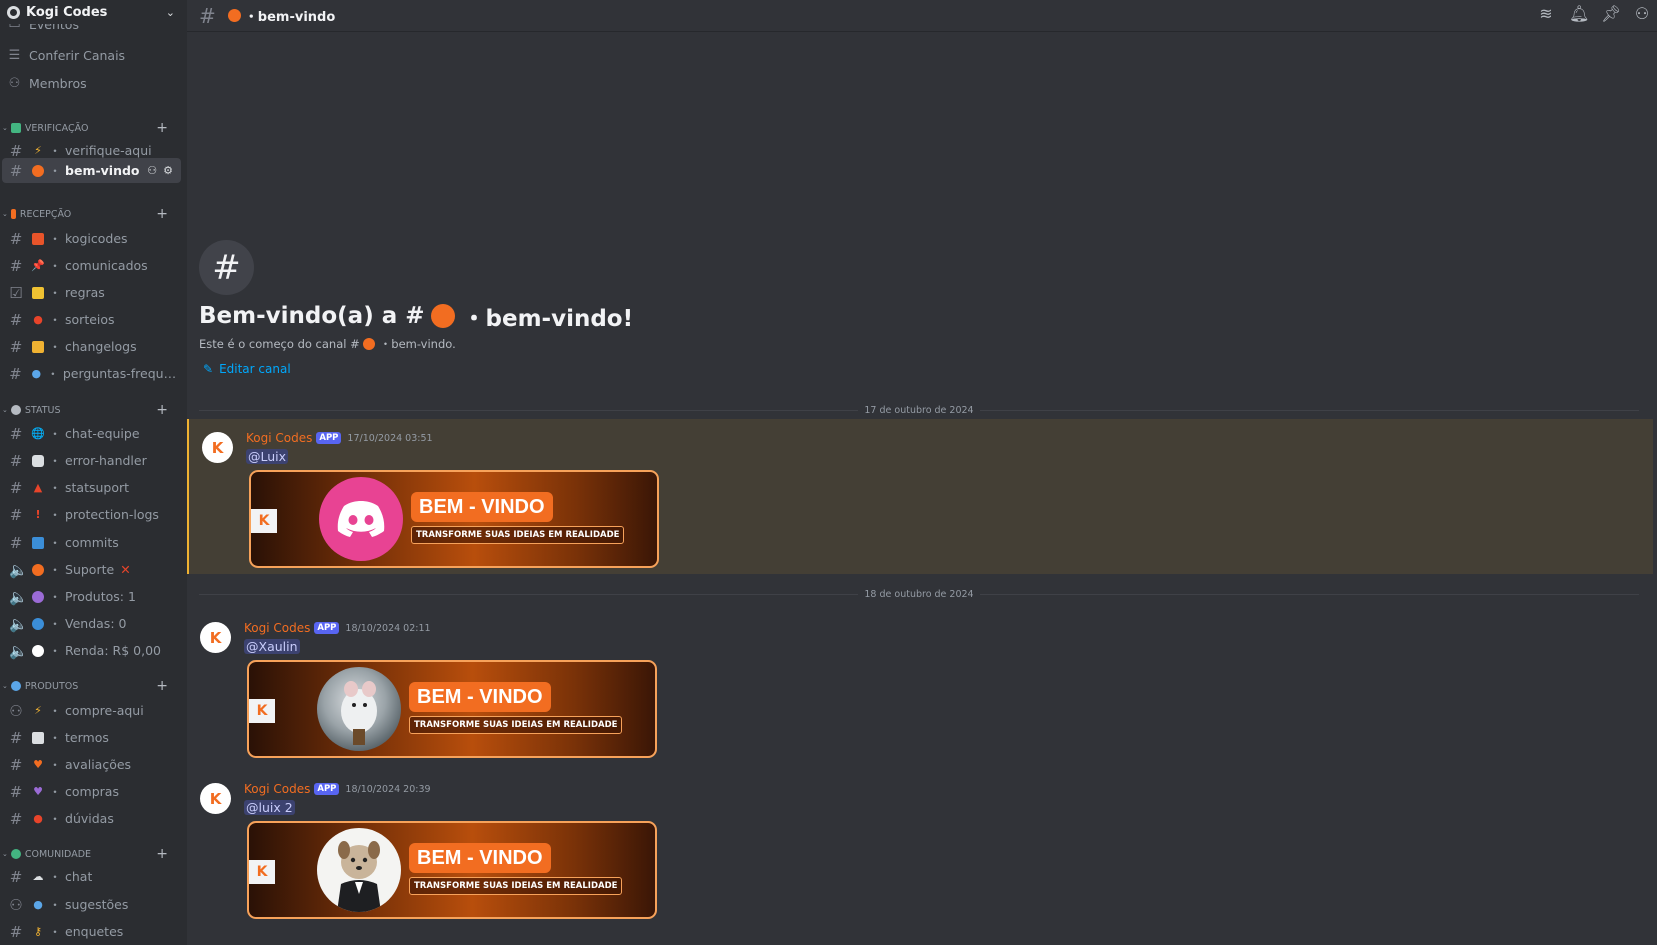  Describe the element at coordinates (1611, 13) in the screenshot. I see `pin-icon: 📌︎` at that location.